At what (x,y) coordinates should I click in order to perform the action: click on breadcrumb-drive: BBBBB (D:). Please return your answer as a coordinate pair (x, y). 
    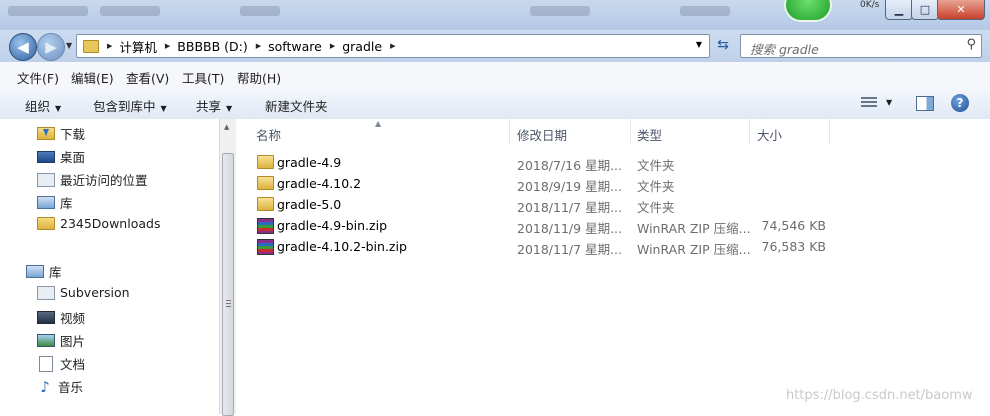
    Looking at the image, I should click on (212, 46).